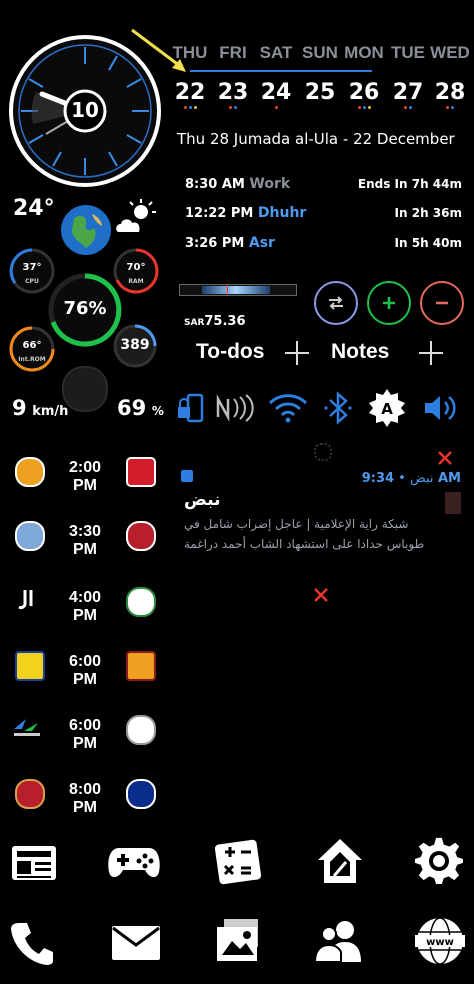 The width and height of the screenshot is (474, 984). I want to click on notification-app: نبض, so click(422, 478).